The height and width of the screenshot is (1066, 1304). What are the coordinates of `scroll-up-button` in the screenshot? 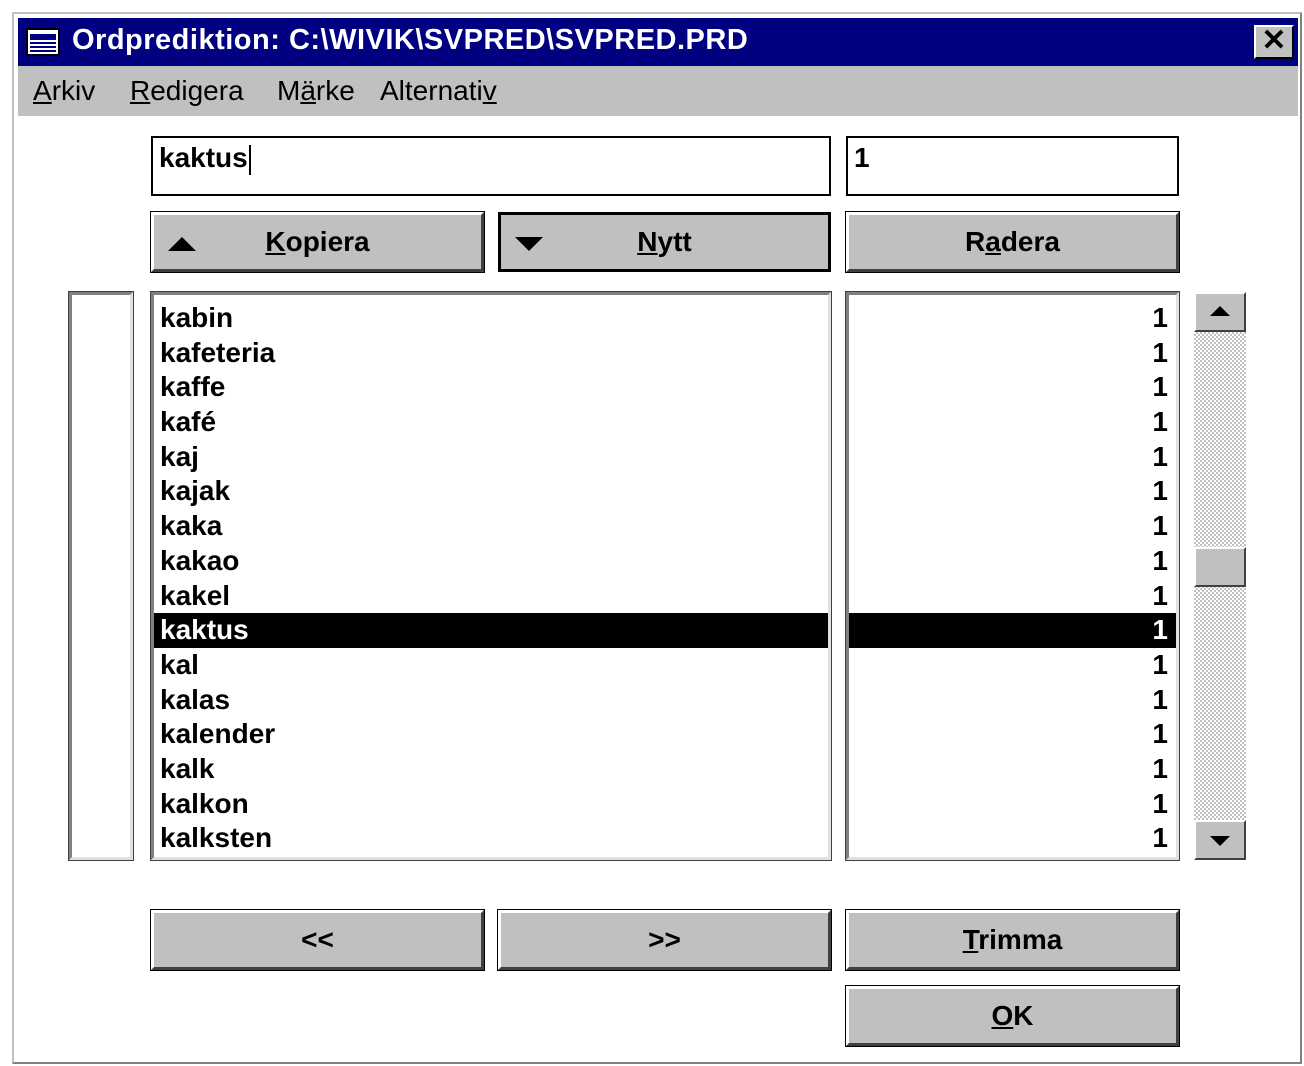 It's located at (1220, 312).